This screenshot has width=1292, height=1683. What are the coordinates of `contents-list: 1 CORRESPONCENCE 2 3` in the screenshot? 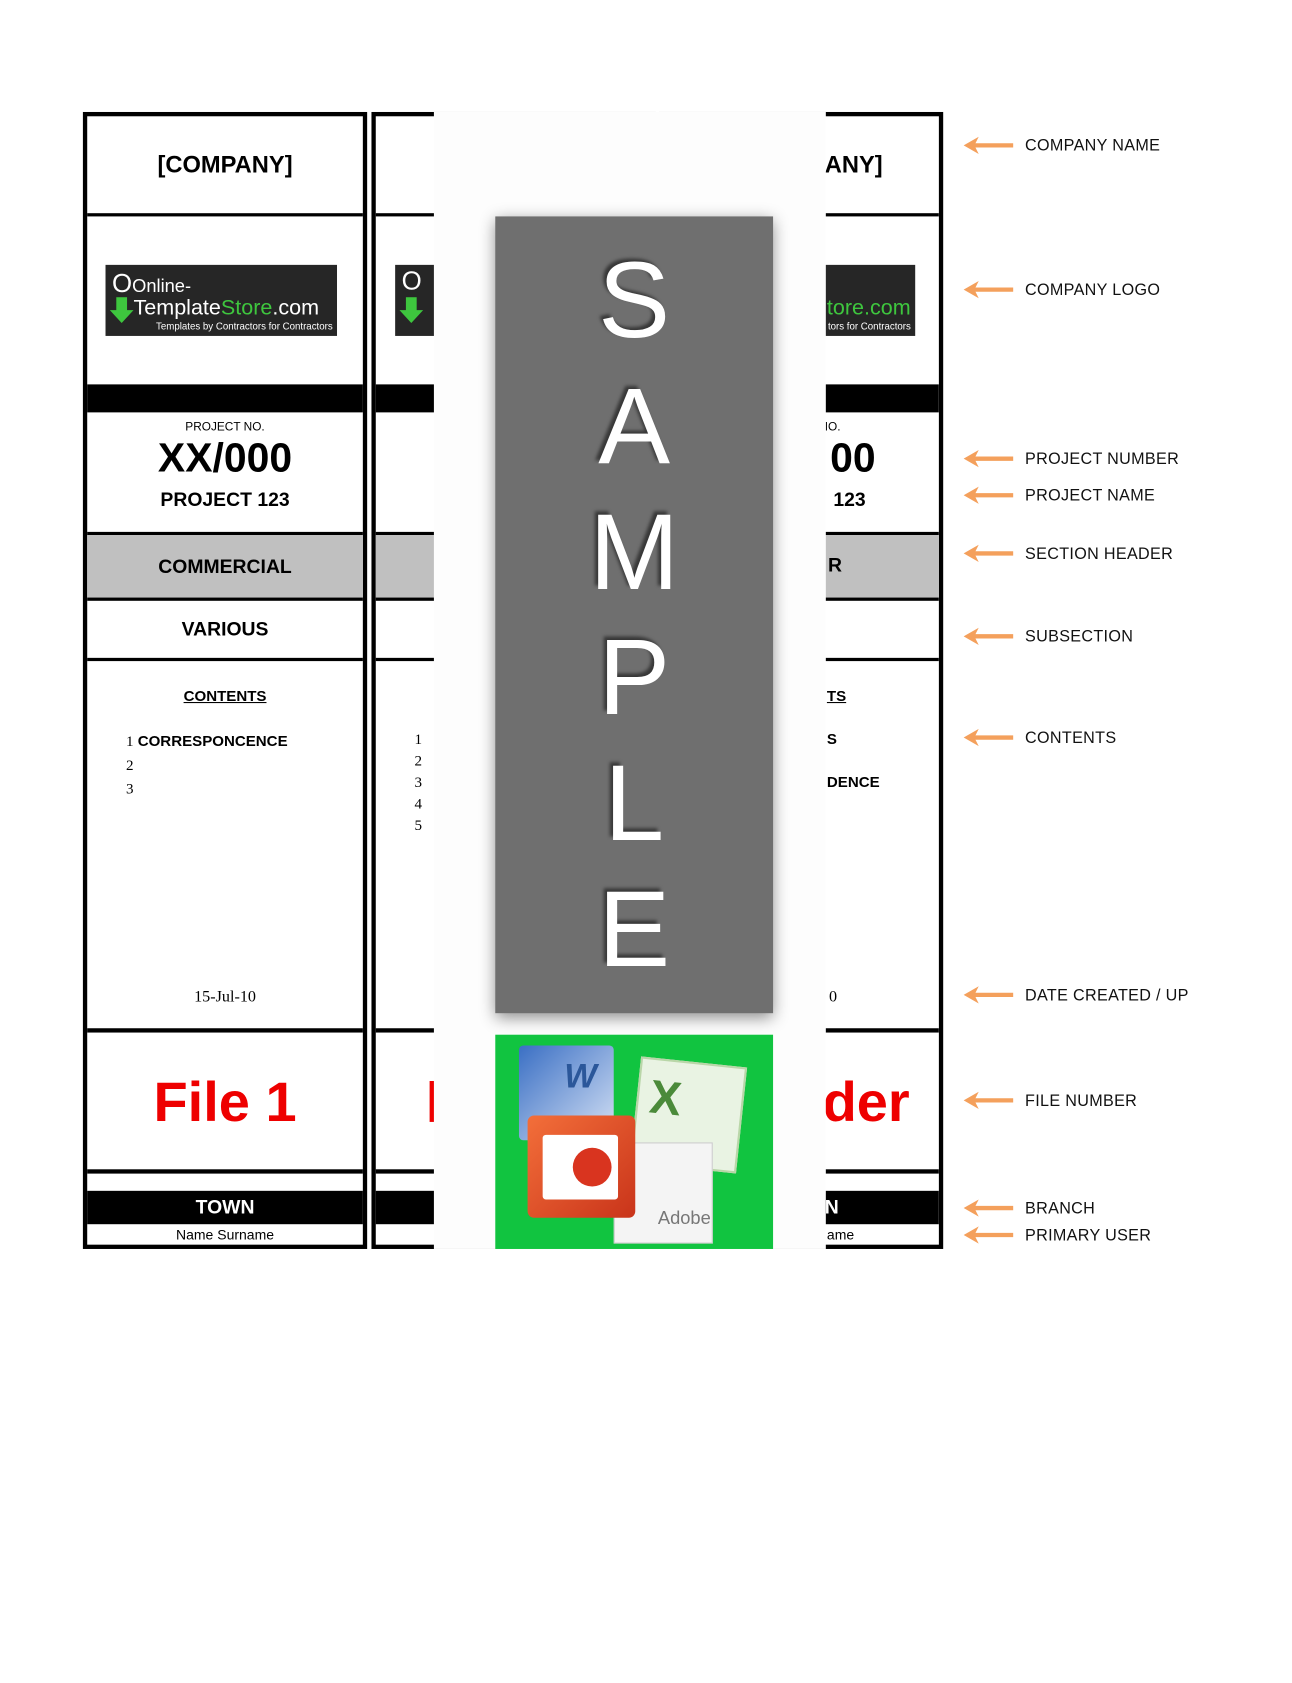 It's located at (207, 765).